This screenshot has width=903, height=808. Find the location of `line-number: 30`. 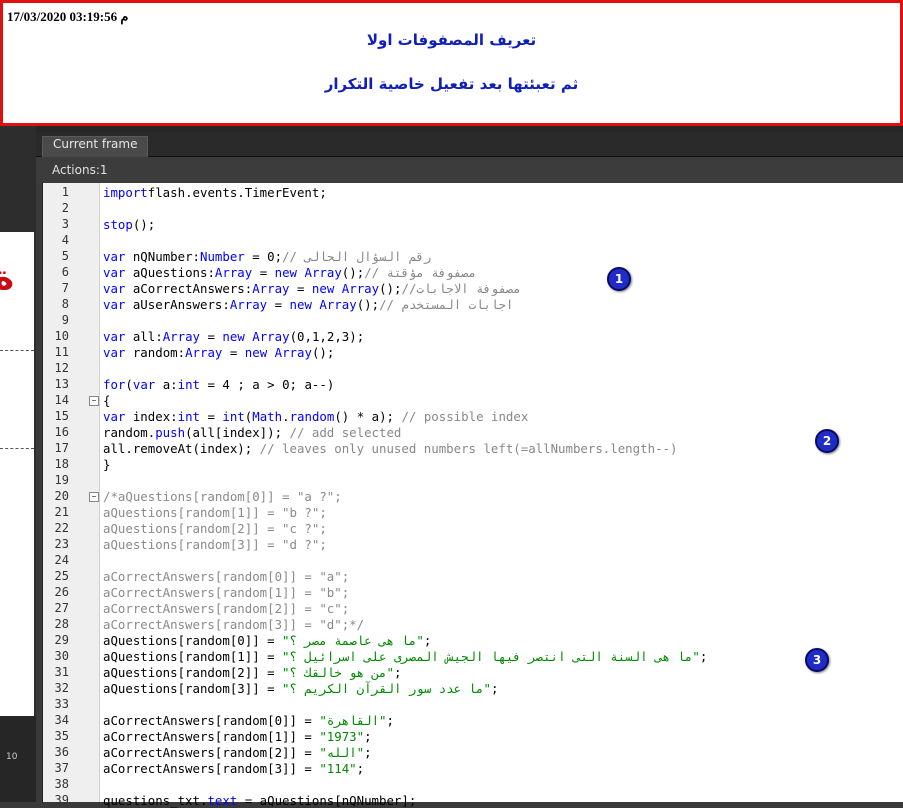

line-number: 30 is located at coordinates (61, 656).